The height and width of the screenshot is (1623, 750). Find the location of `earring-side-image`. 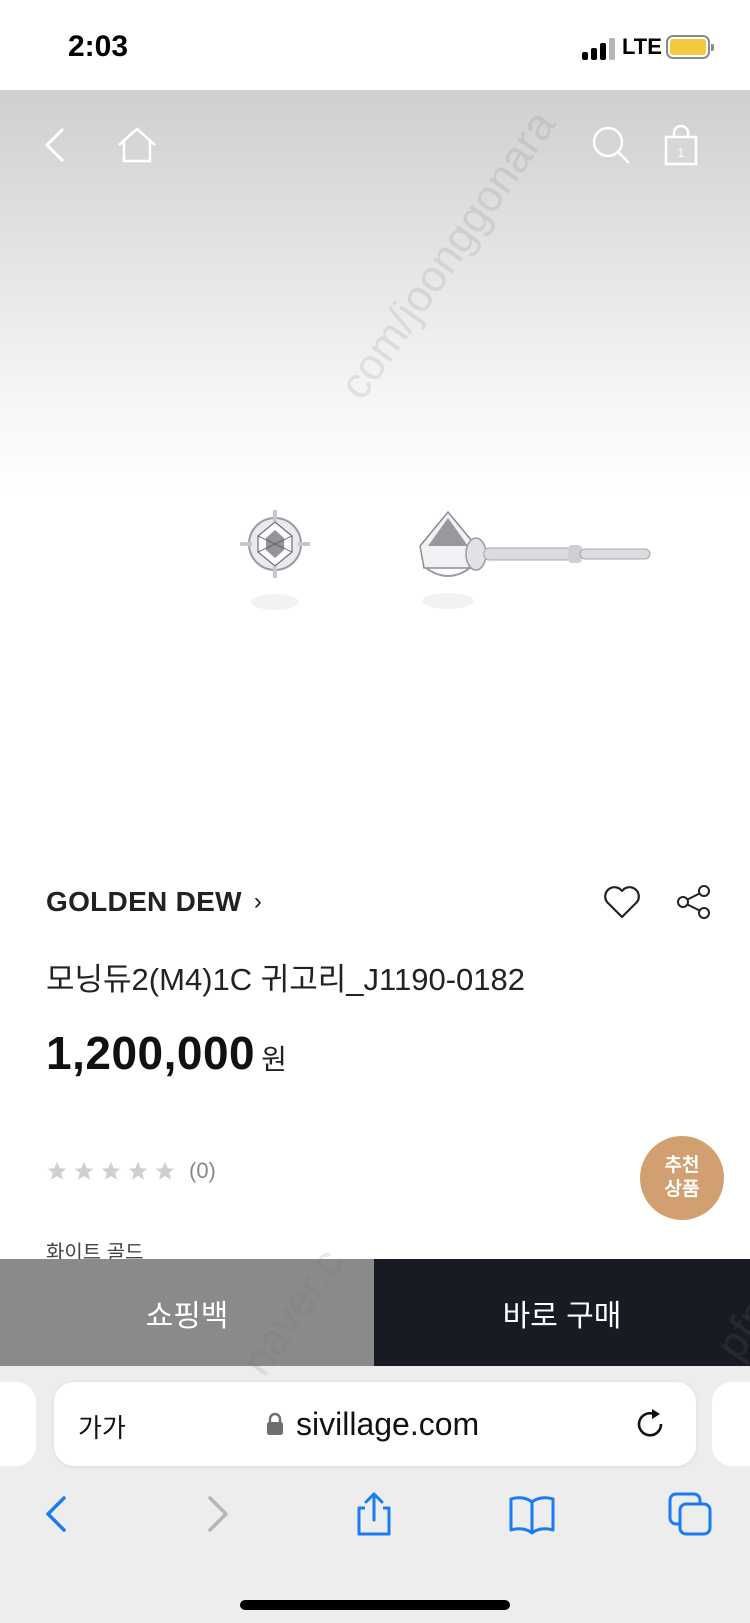

earring-side-image is located at coordinates (535, 559).